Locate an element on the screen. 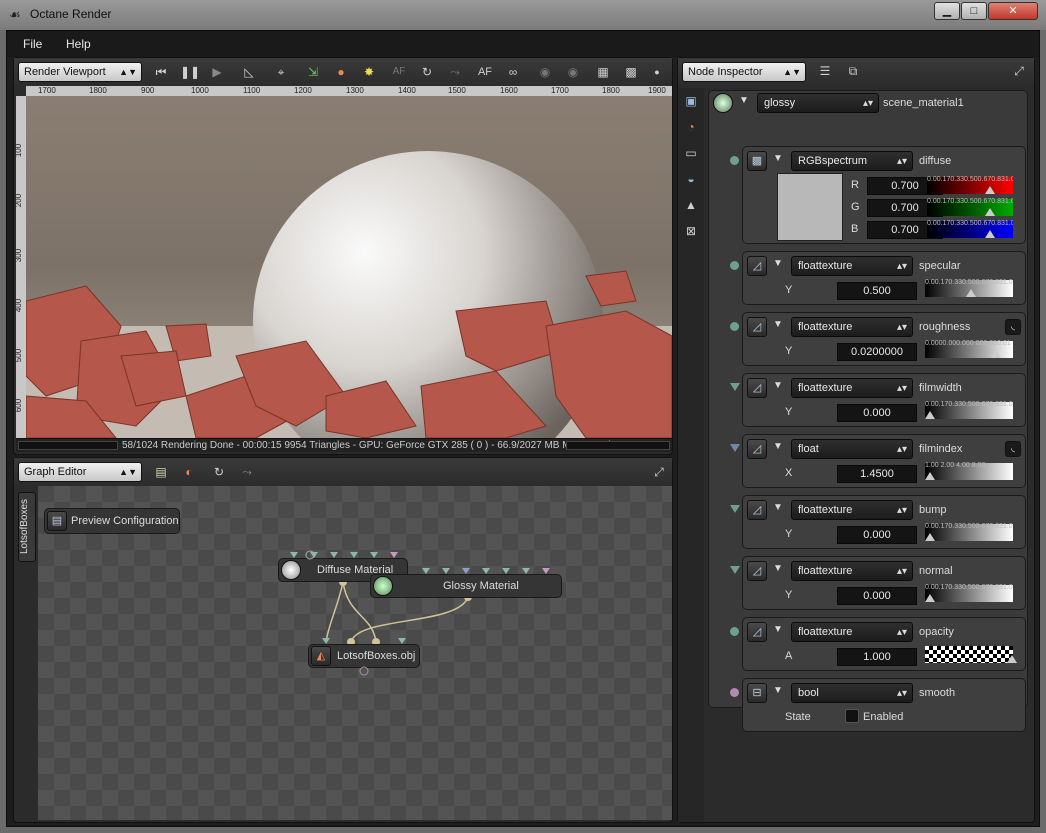  smooth-checkbox is located at coordinates (852, 716).